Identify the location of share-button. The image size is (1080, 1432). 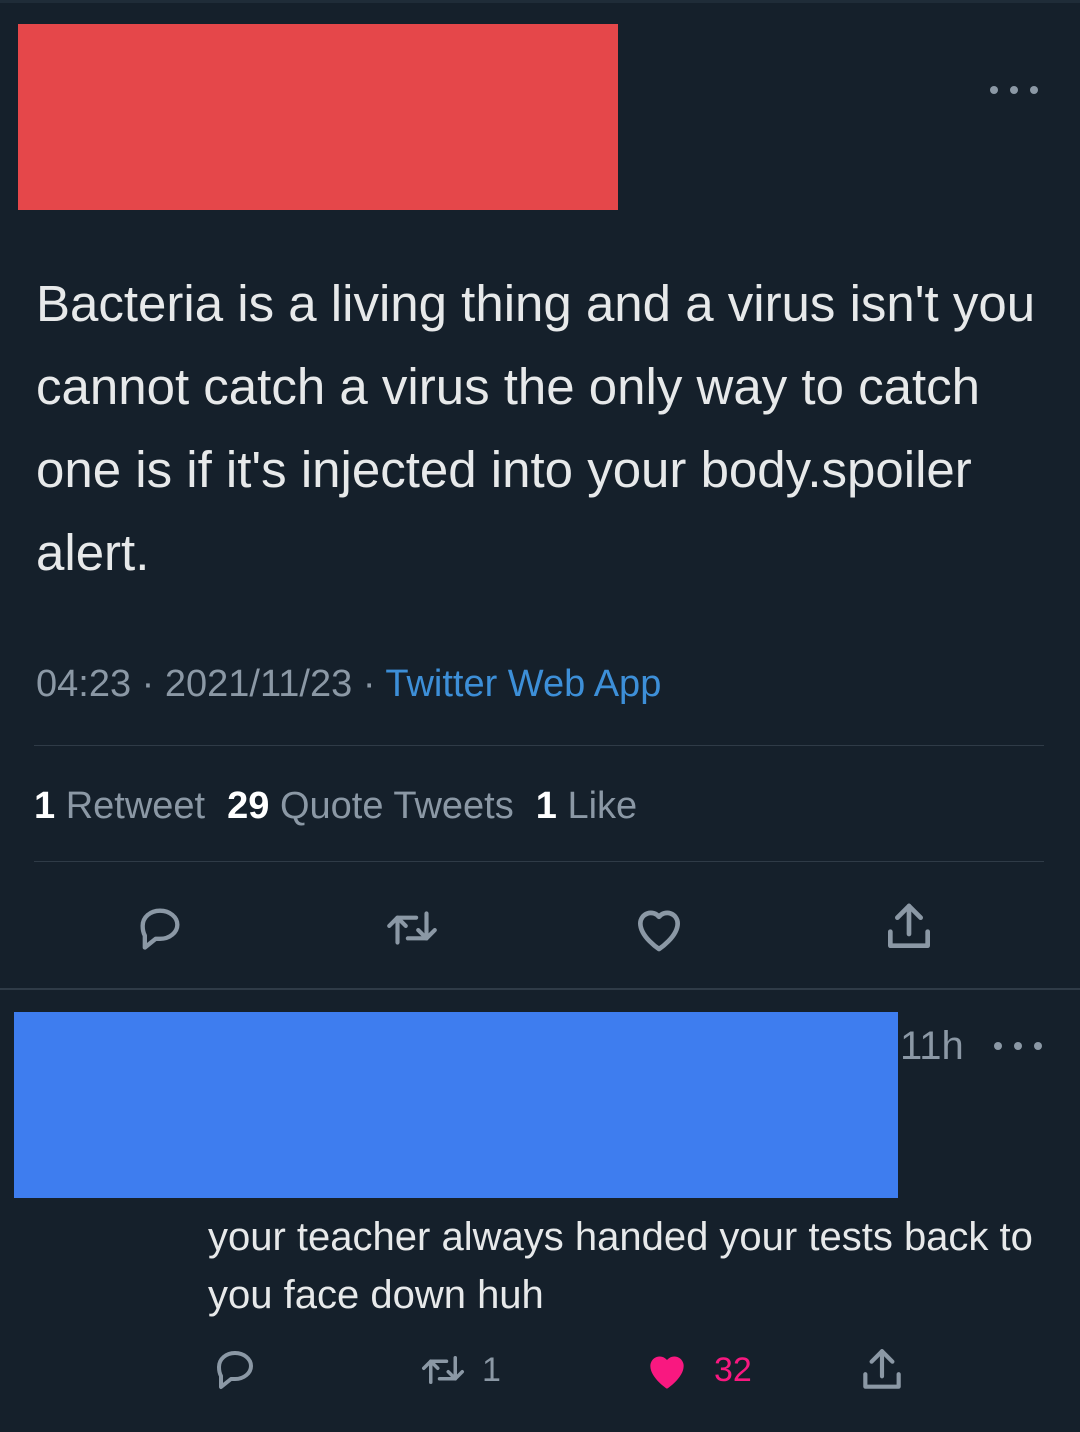
(909, 927).